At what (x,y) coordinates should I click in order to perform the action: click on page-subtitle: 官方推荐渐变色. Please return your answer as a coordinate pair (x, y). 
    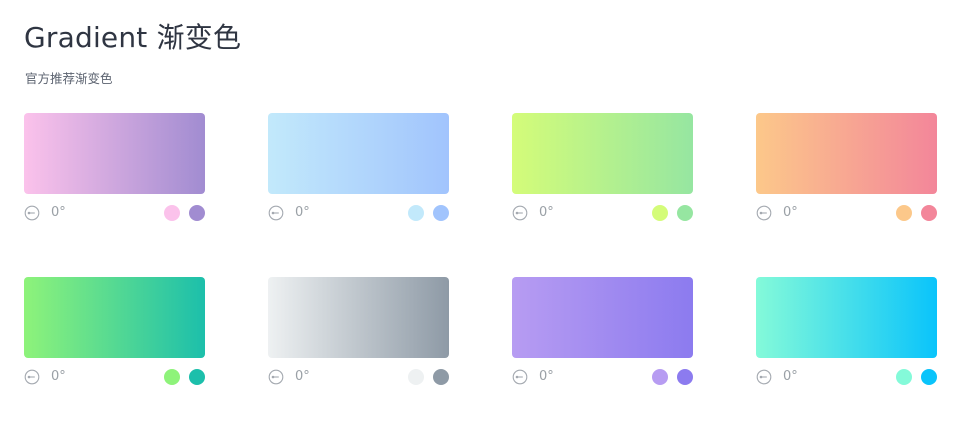
    Looking at the image, I should click on (69, 78).